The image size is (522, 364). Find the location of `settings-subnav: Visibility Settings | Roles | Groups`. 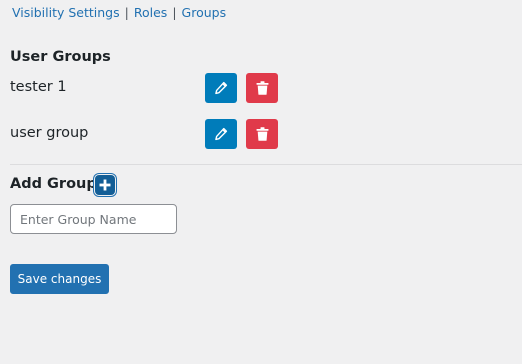

settings-subnav: Visibility Settings | Roles | Groups is located at coordinates (119, 13).